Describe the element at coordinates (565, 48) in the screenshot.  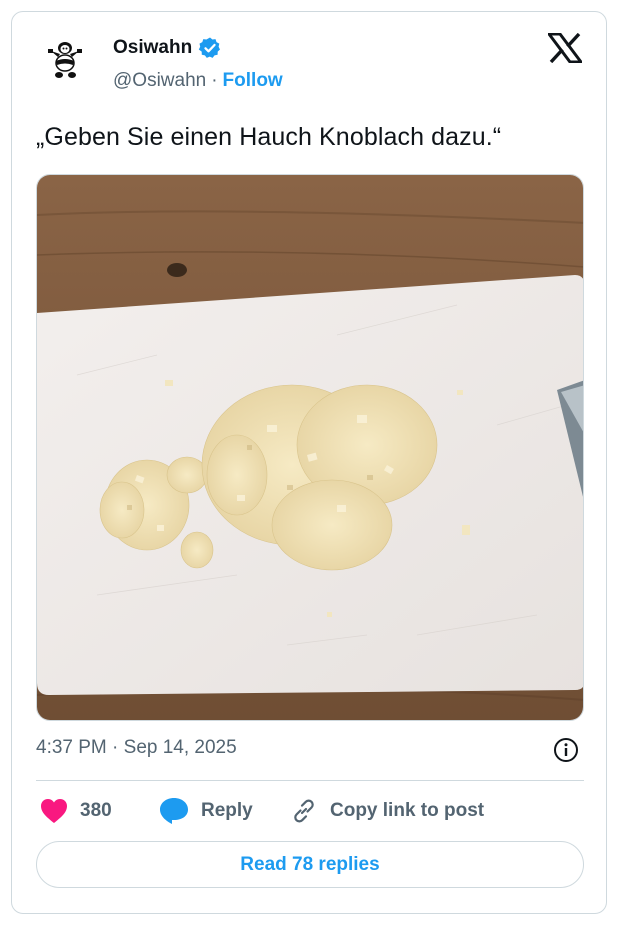
I see `x-logo-icon` at that location.